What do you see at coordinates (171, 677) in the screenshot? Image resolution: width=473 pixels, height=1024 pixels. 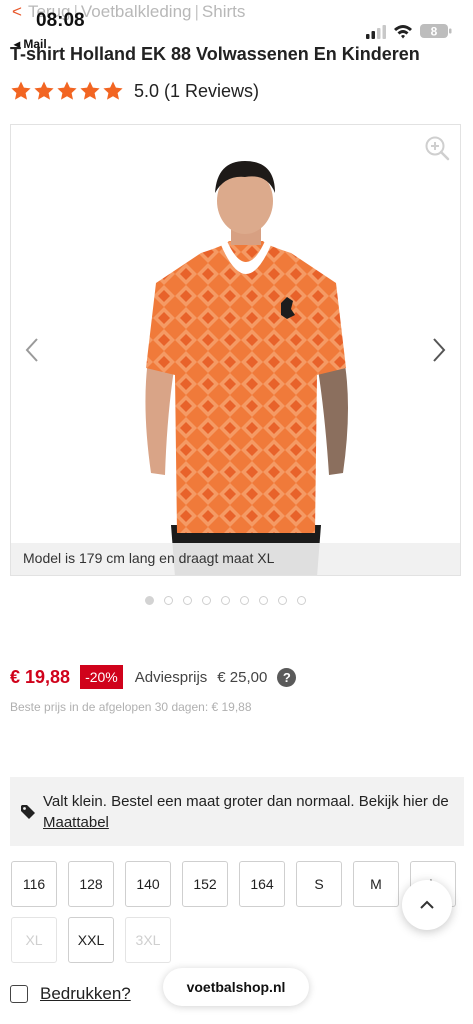 I see `advies-label: Adviesprijs` at bounding box center [171, 677].